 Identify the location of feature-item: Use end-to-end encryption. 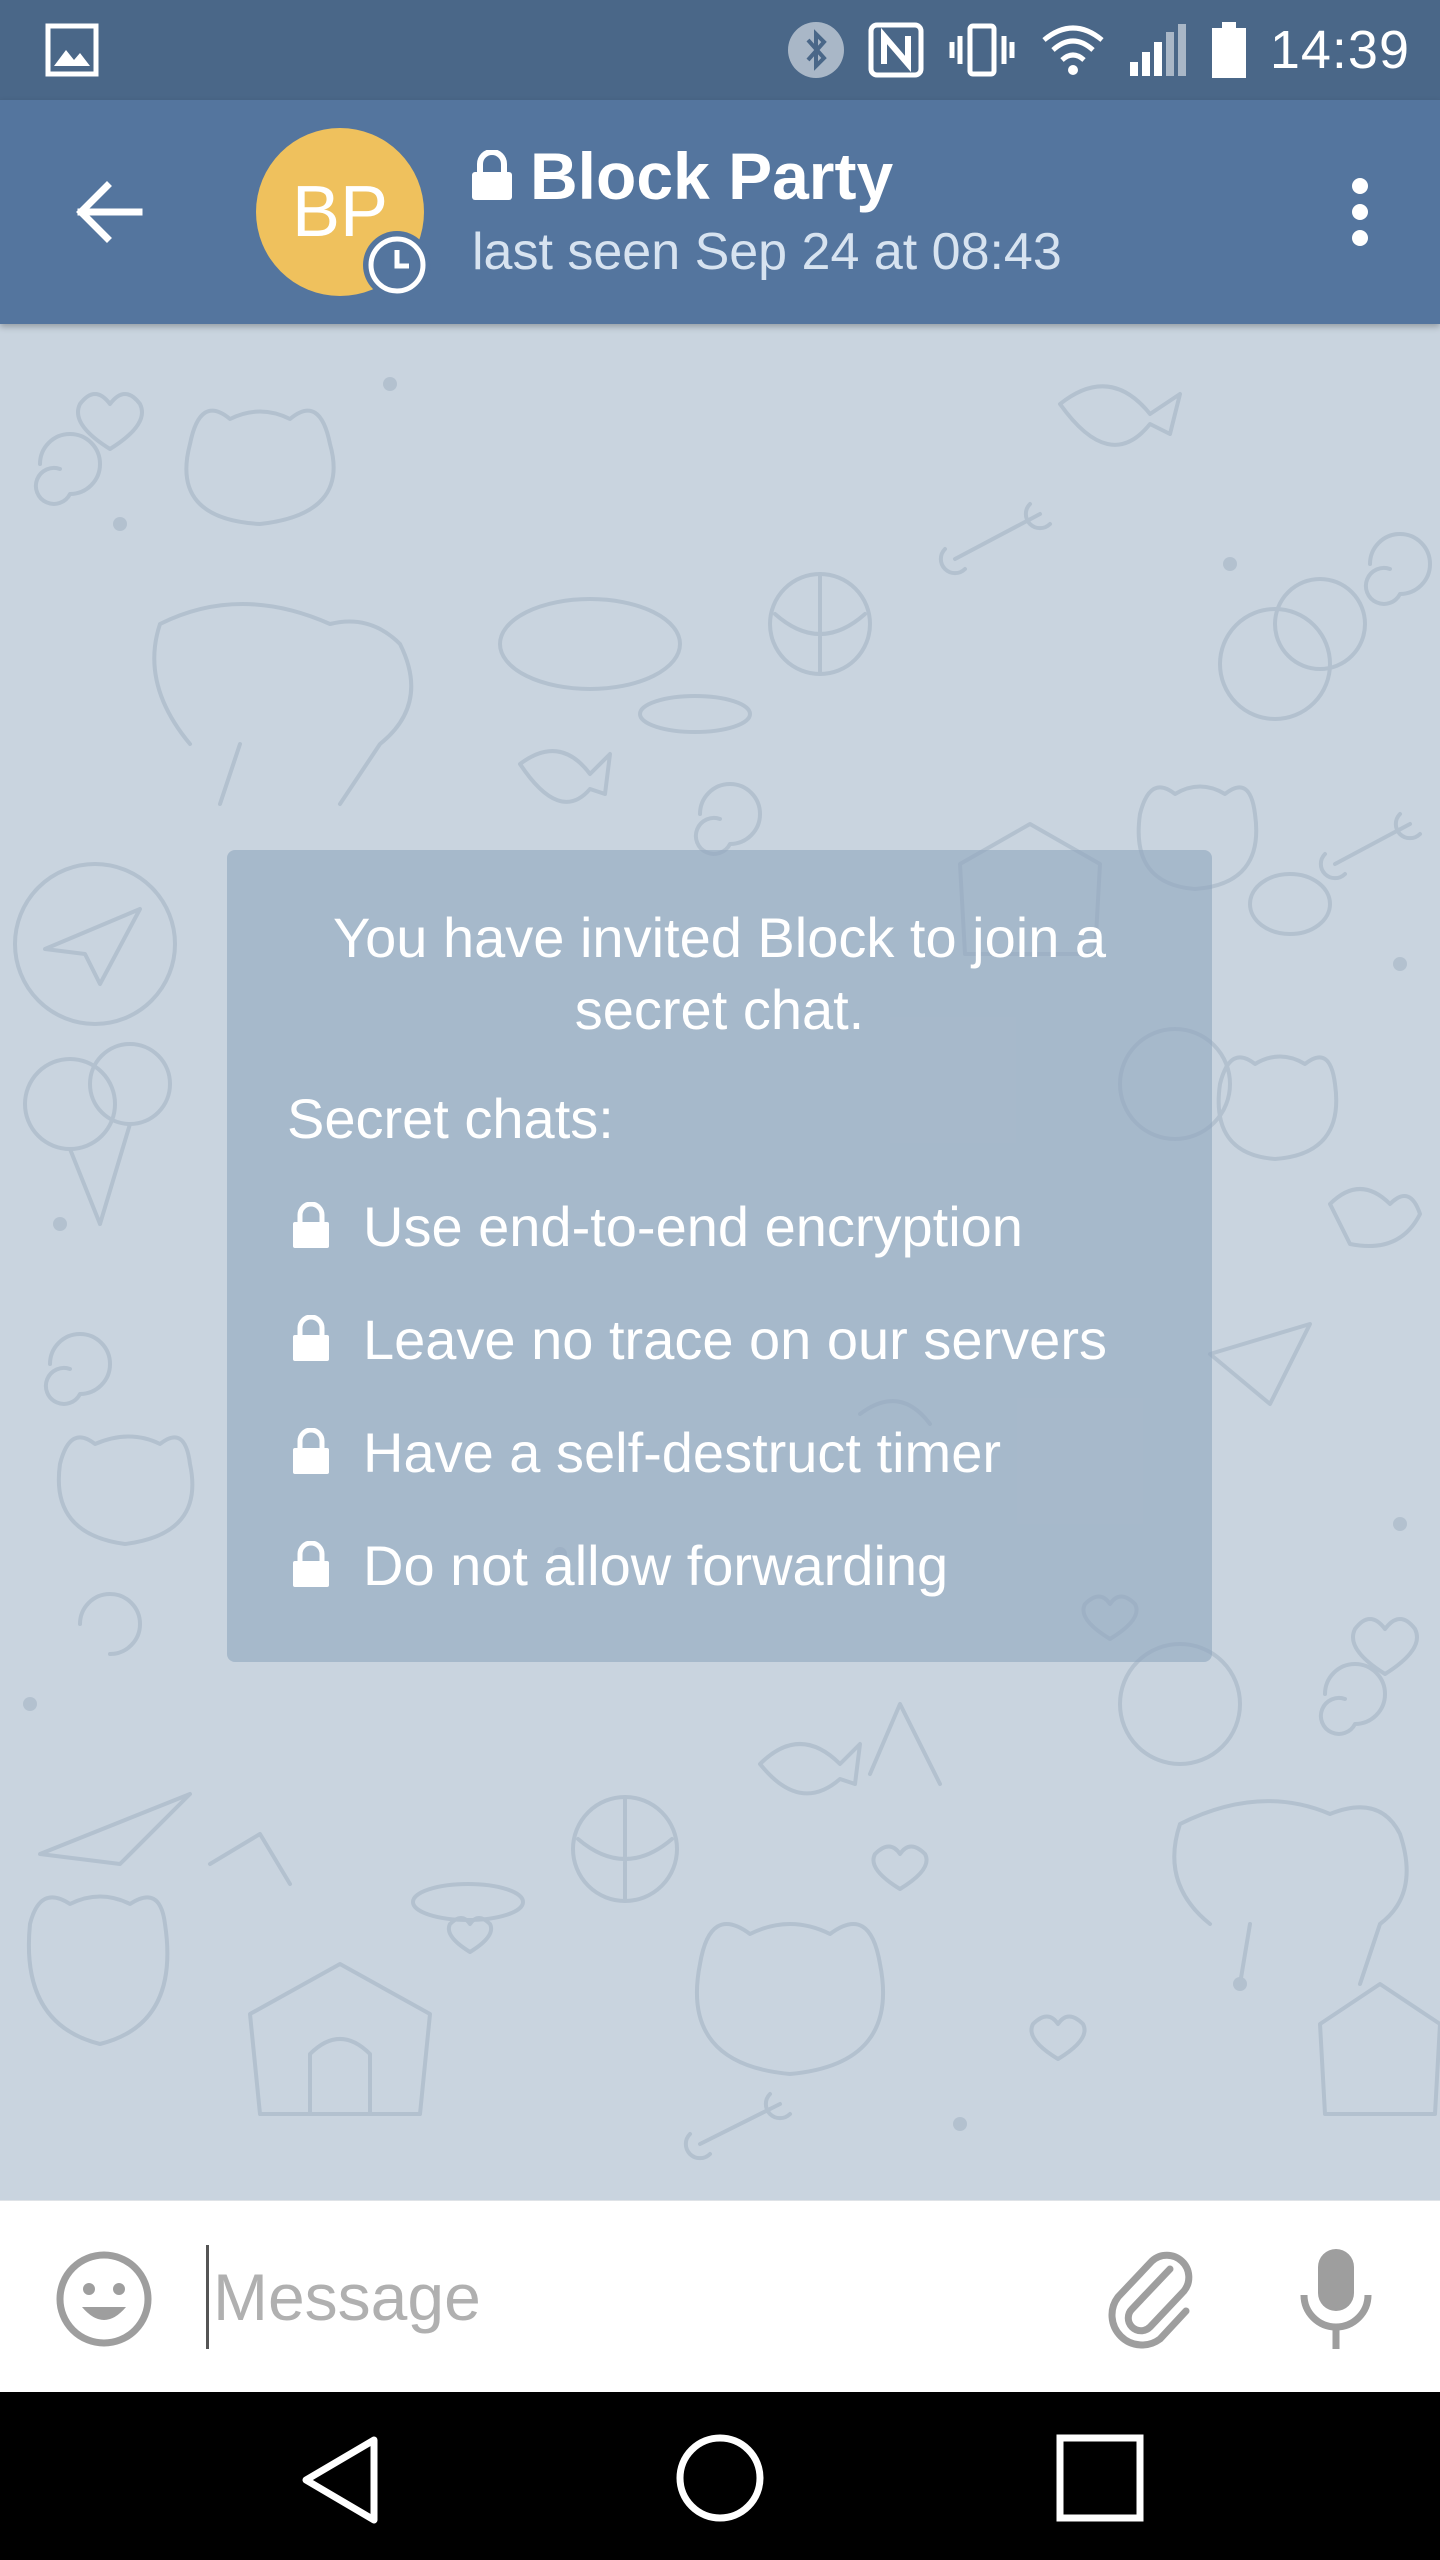
(719, 1226).